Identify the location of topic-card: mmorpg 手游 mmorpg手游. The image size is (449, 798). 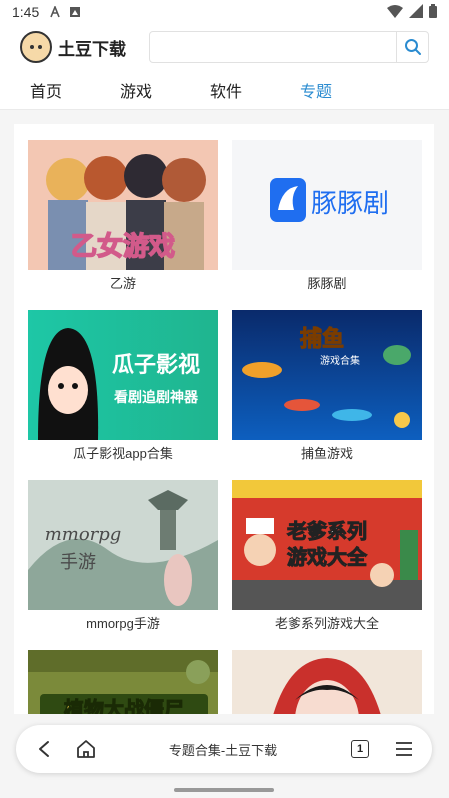
(123, 557).